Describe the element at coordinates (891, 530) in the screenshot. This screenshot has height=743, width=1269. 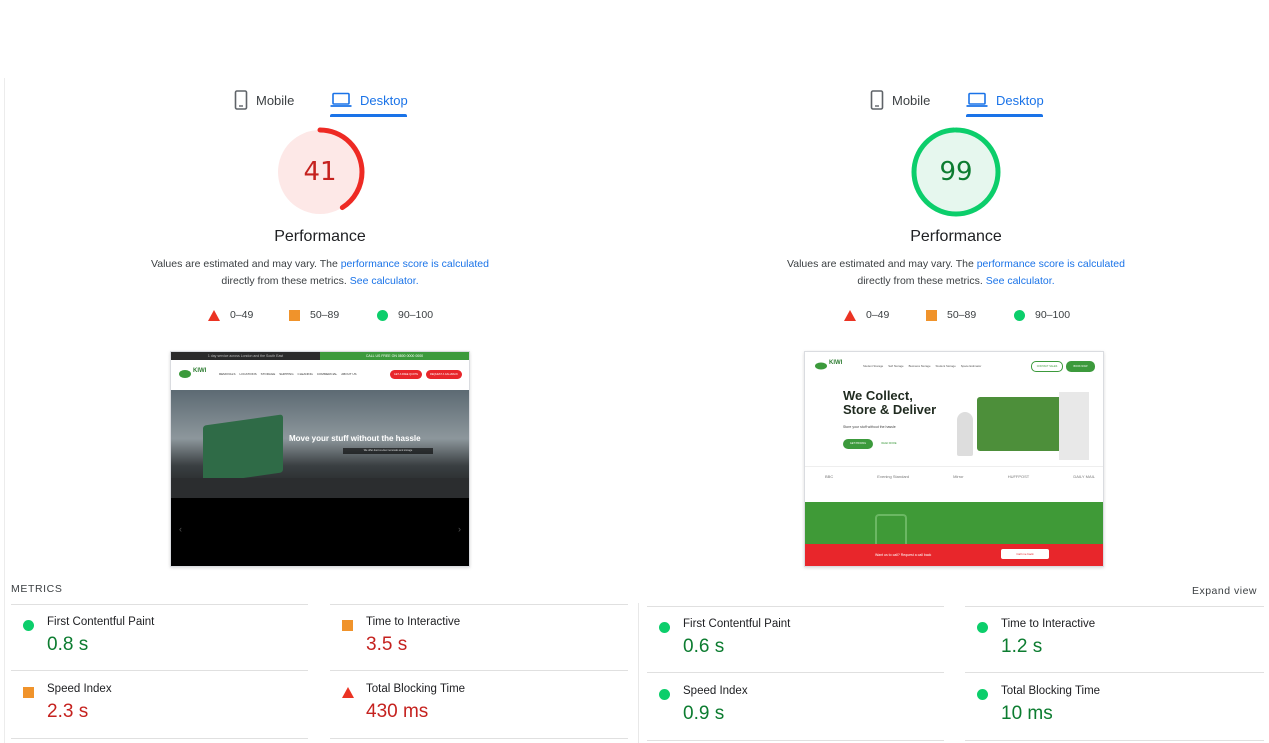
I see `thumb-lock-graphic` at that location.